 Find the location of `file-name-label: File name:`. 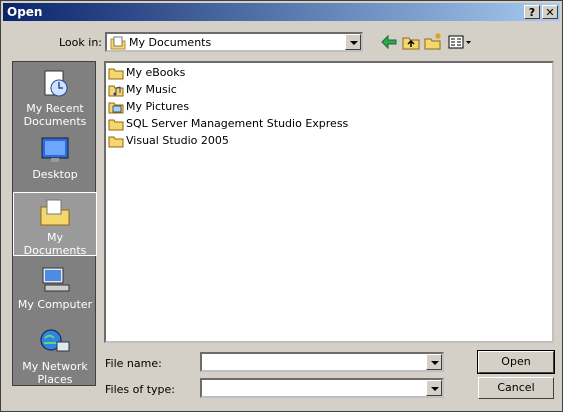

file-name-label: File name: is located at coordinates (133, 363).